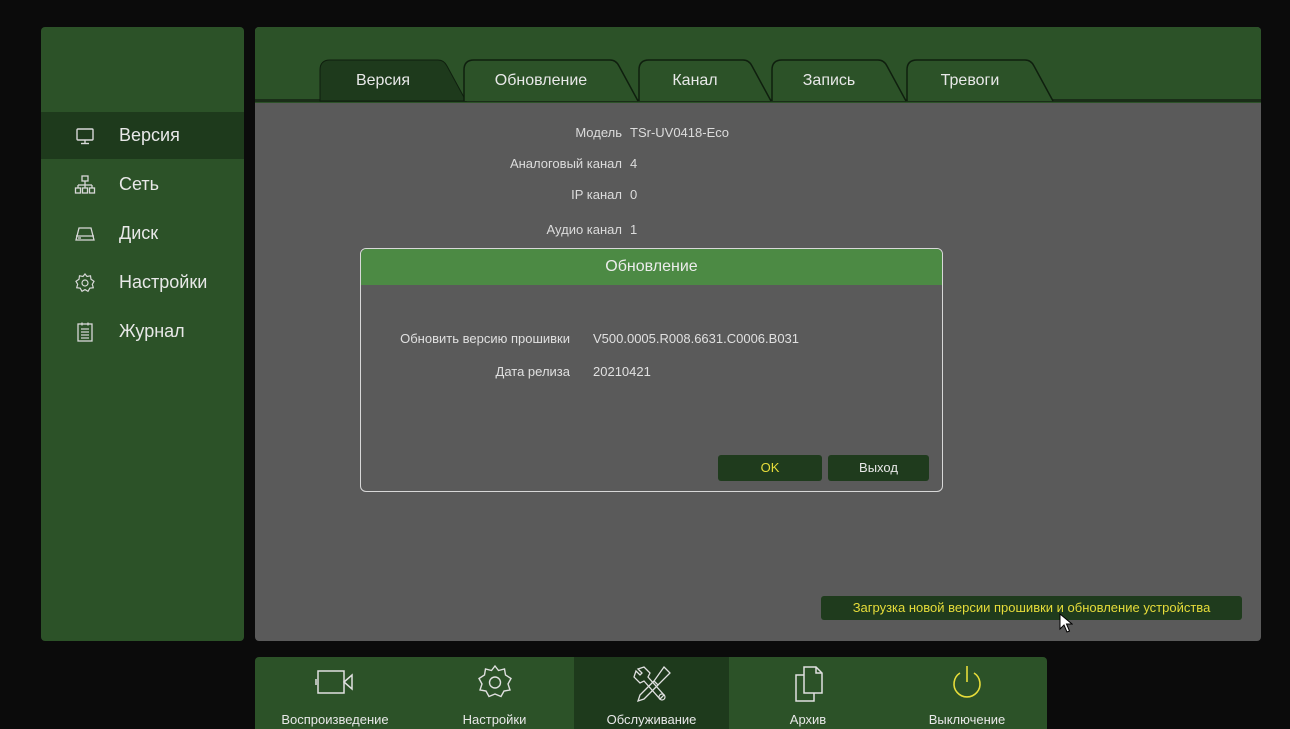 The height and width of the screenshot is (729, 1290). I want to click on dock-item-label: Настройки, so click(494, 719).